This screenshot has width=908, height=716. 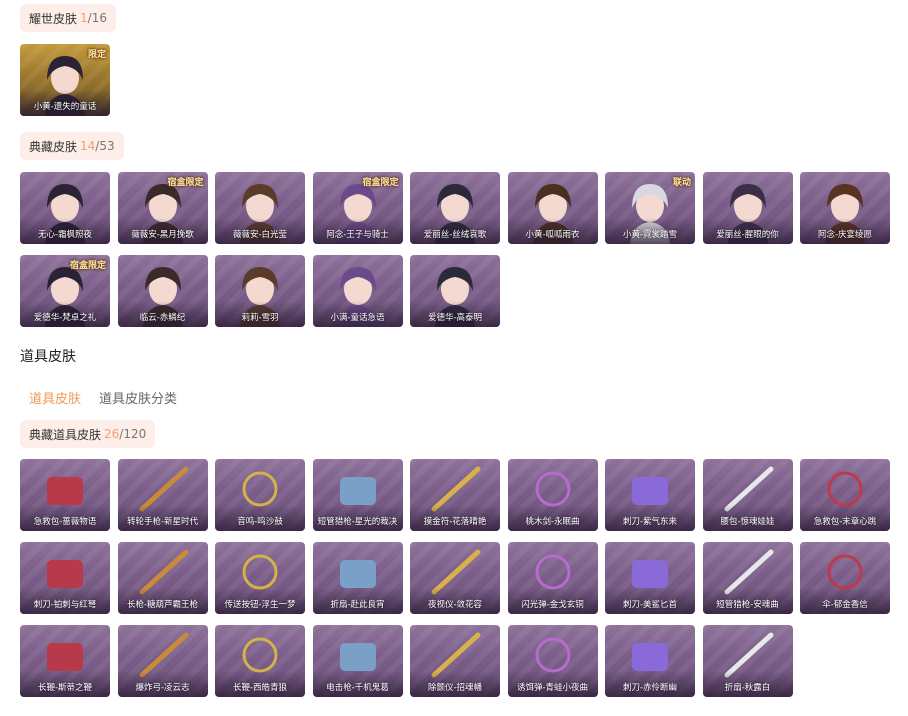 I want to click on prop-skin-name: 转轮手枪-新星时代, so click(x=162, y=522).